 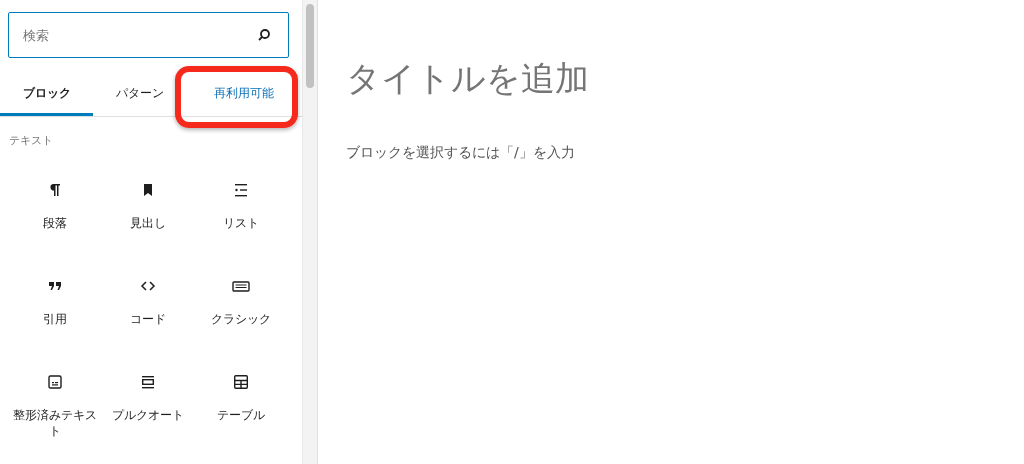 I want to click on block-item: 見出し, so click(x=147, y=215).